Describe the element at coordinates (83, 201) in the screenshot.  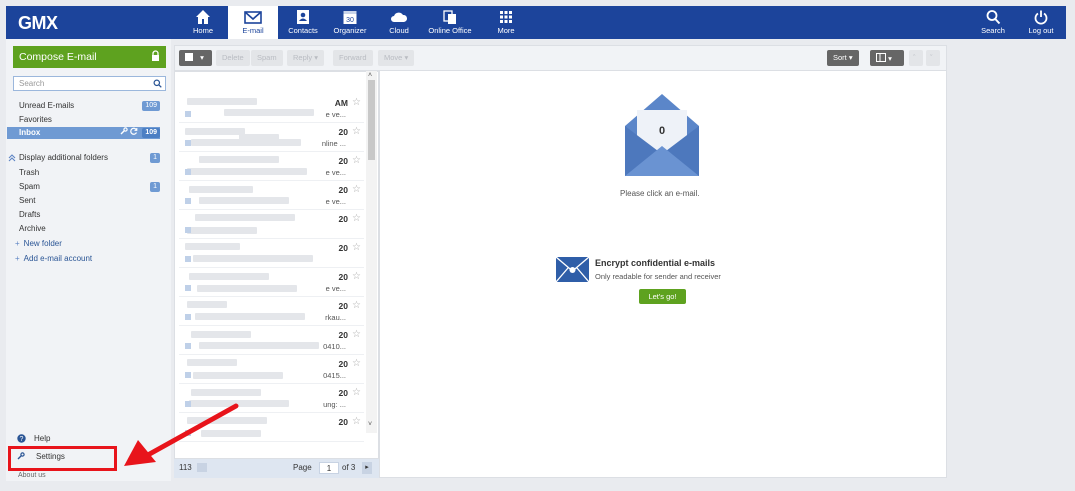
I see `folder-sent: Sent` at that location.